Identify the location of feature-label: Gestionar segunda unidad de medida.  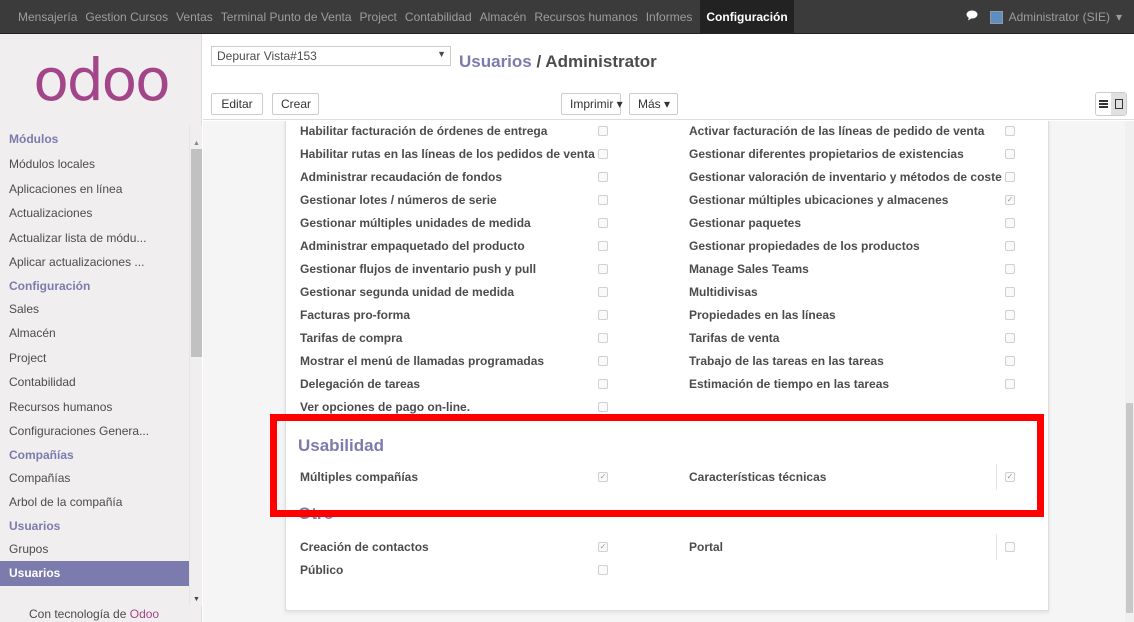
(407, 292).